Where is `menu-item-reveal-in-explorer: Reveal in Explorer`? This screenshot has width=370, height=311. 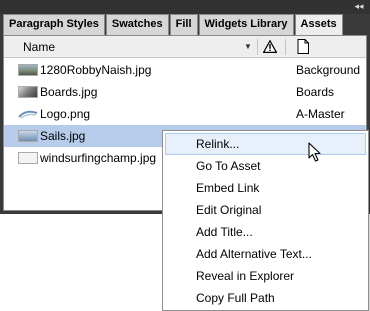
menu-item-reveal-in-explorer: Reveal in Explorer is located at coordinates (265, 276).